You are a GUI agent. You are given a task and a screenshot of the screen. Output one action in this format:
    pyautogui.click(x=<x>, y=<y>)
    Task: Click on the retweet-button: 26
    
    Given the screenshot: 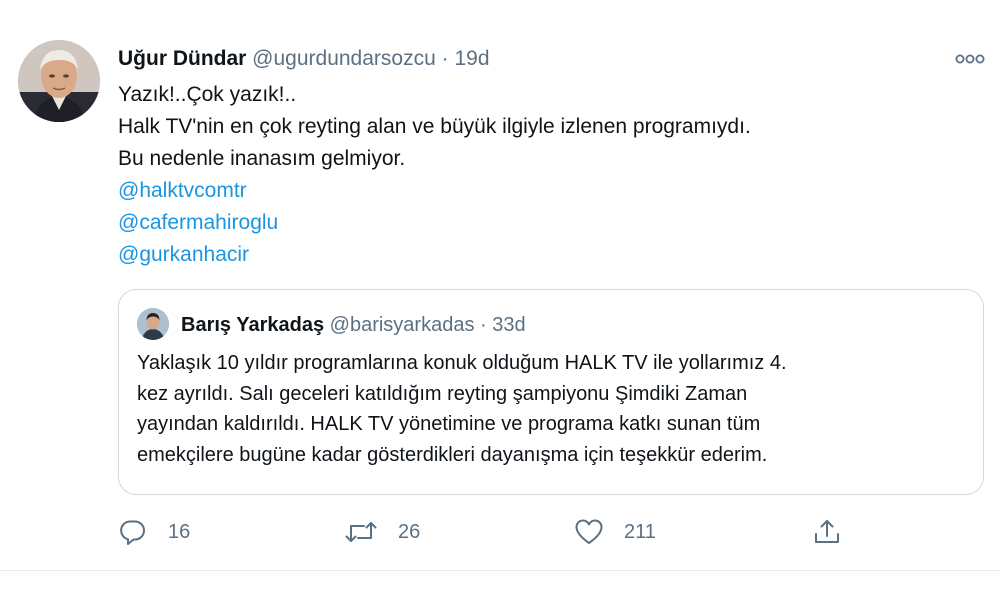 What is the action you would take?
    pyautogui.click(x=382, y=532)
    